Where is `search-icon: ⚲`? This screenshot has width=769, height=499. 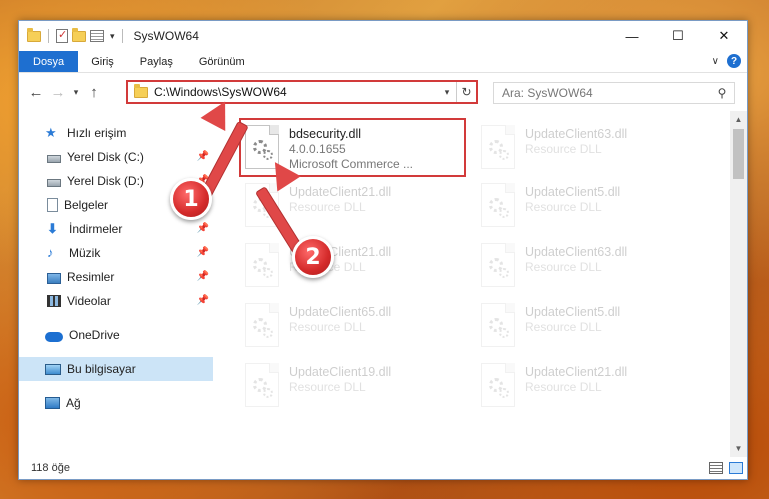 search-icon: ⚲ is located at coordinates (722, 93).